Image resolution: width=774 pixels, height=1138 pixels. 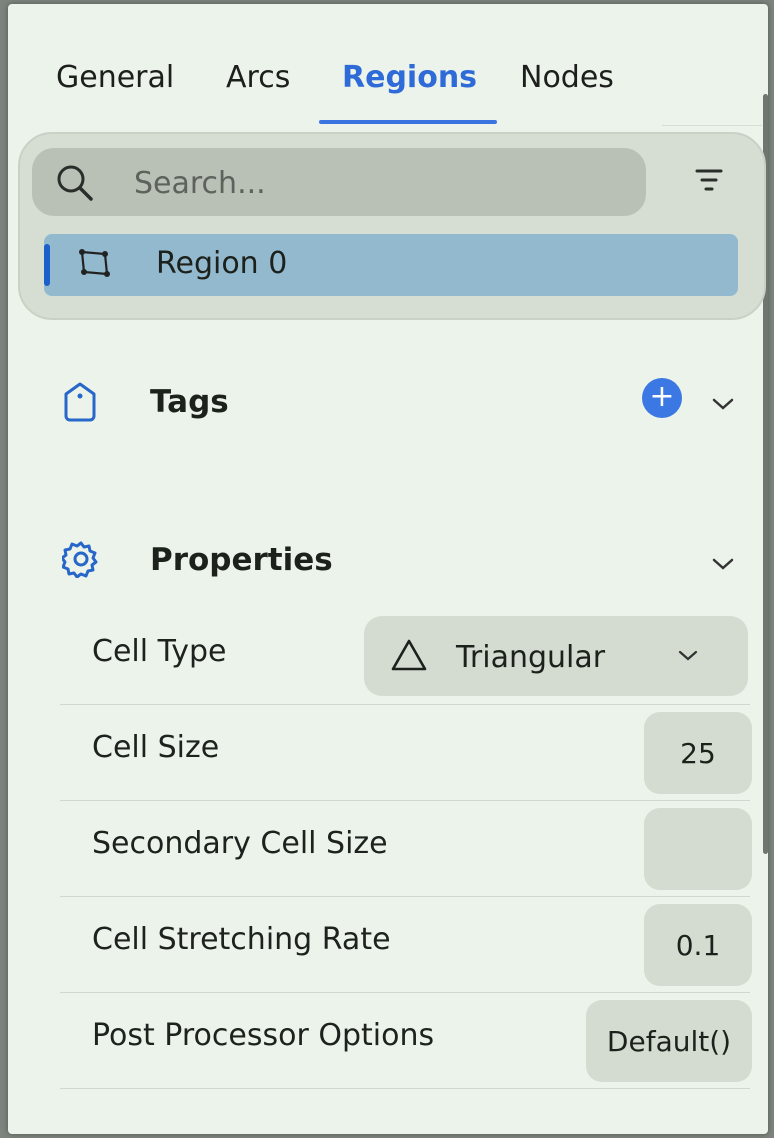 What do you see at coordinates (240, 843) in the screenshot?
I see `secondary-cell-size-label: Secondary Cell Size` at bounding box center [240, 843].